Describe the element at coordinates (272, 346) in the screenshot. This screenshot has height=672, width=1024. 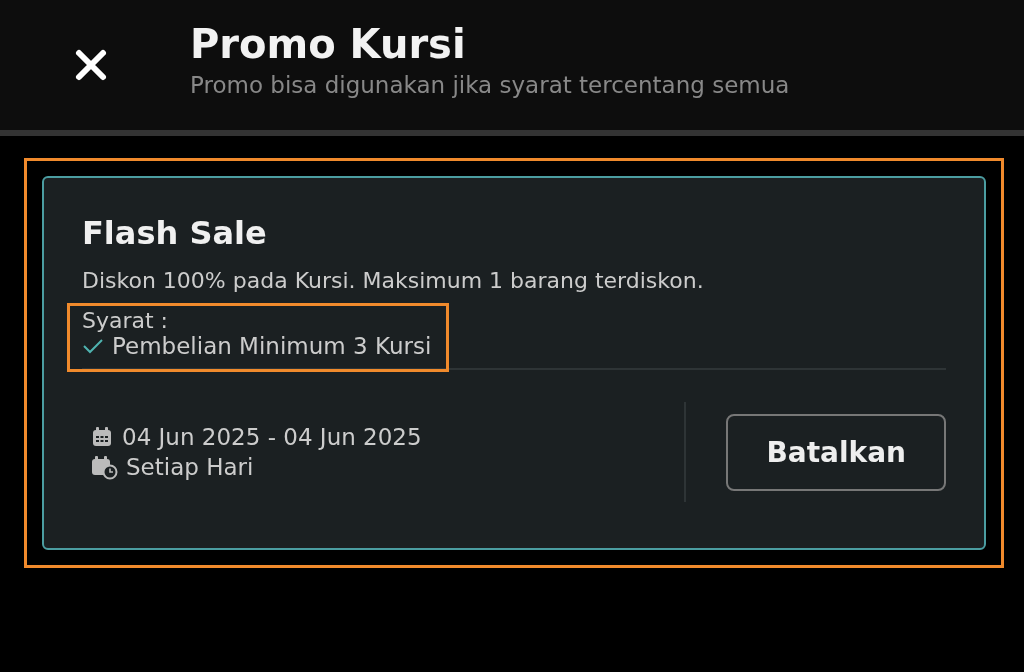
I see `condition-text: Pembelian Minimum 3 Kursi` at that location.